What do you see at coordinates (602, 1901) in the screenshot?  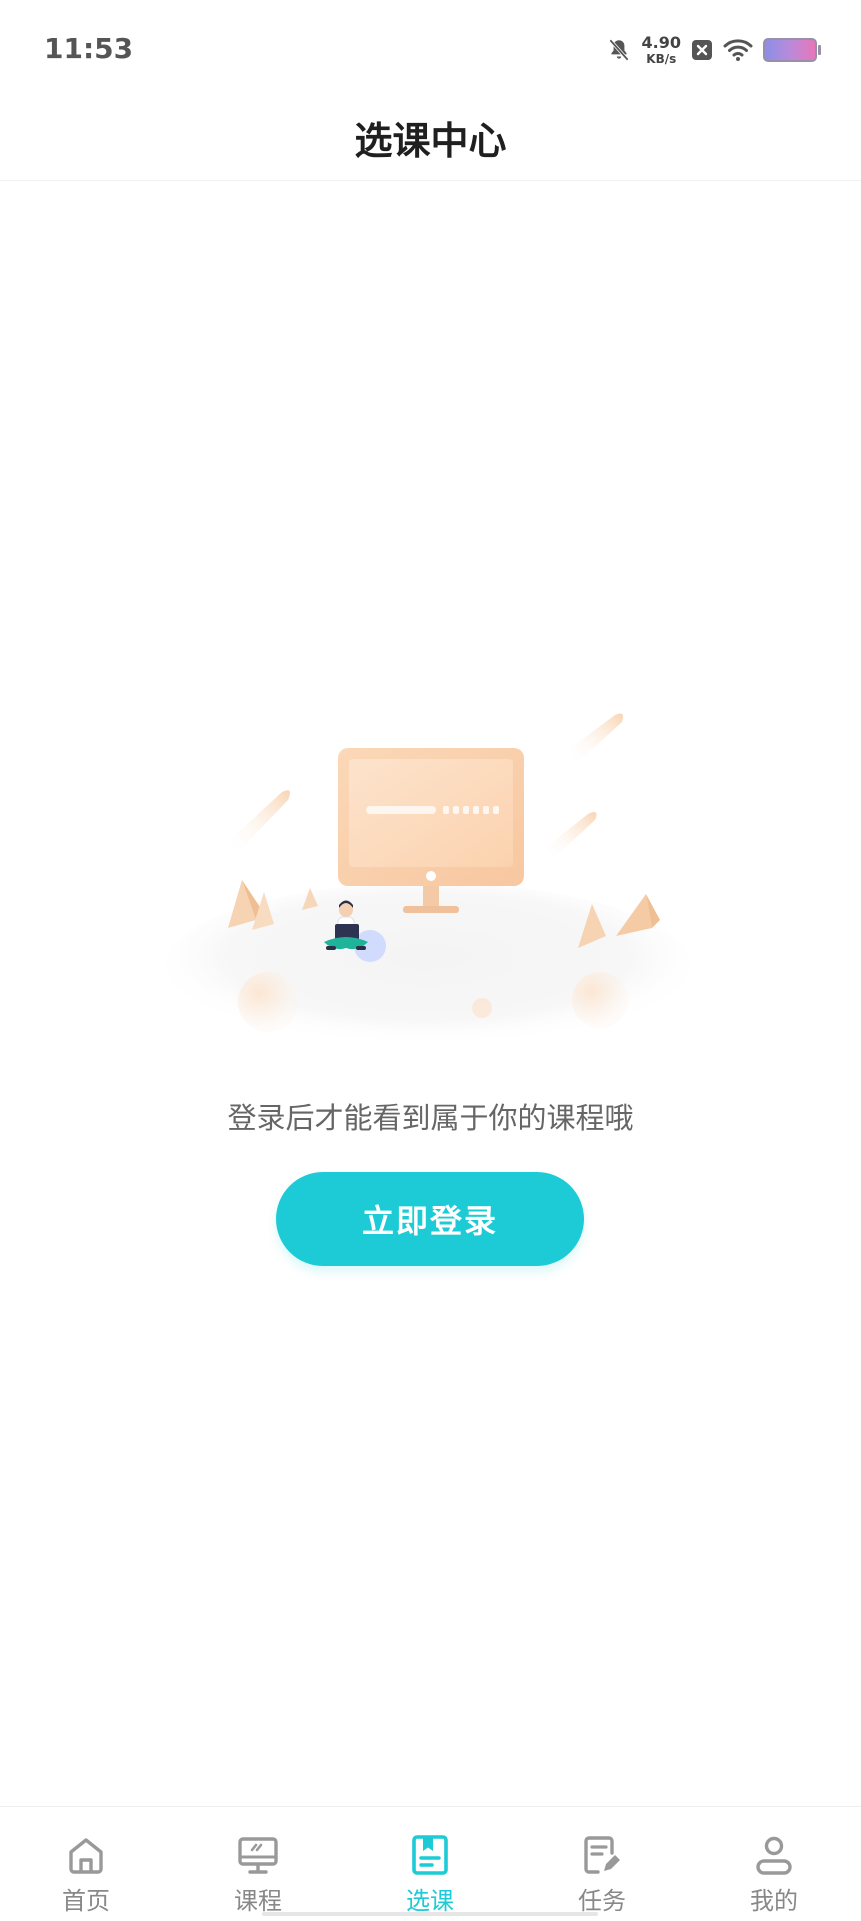 I see `tab-tasks-label: 任务` at bounding box center [602, 1901].